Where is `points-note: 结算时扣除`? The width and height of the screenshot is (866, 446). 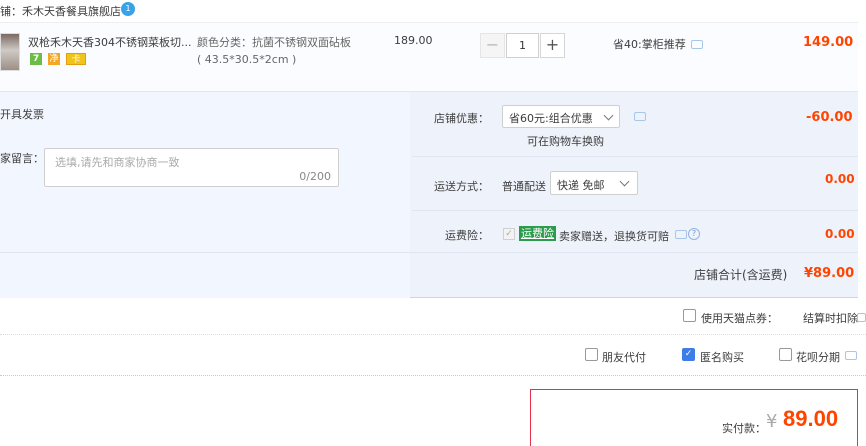
points-note: 结算时扣除 is located at coordinates (830, 318).